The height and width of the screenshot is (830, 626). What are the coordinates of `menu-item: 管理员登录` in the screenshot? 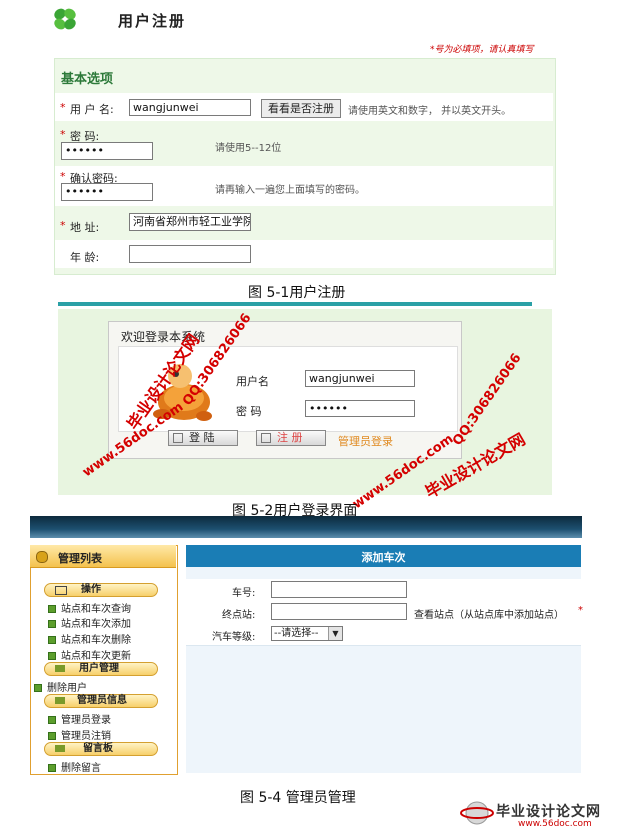 It's located at (79, 718).